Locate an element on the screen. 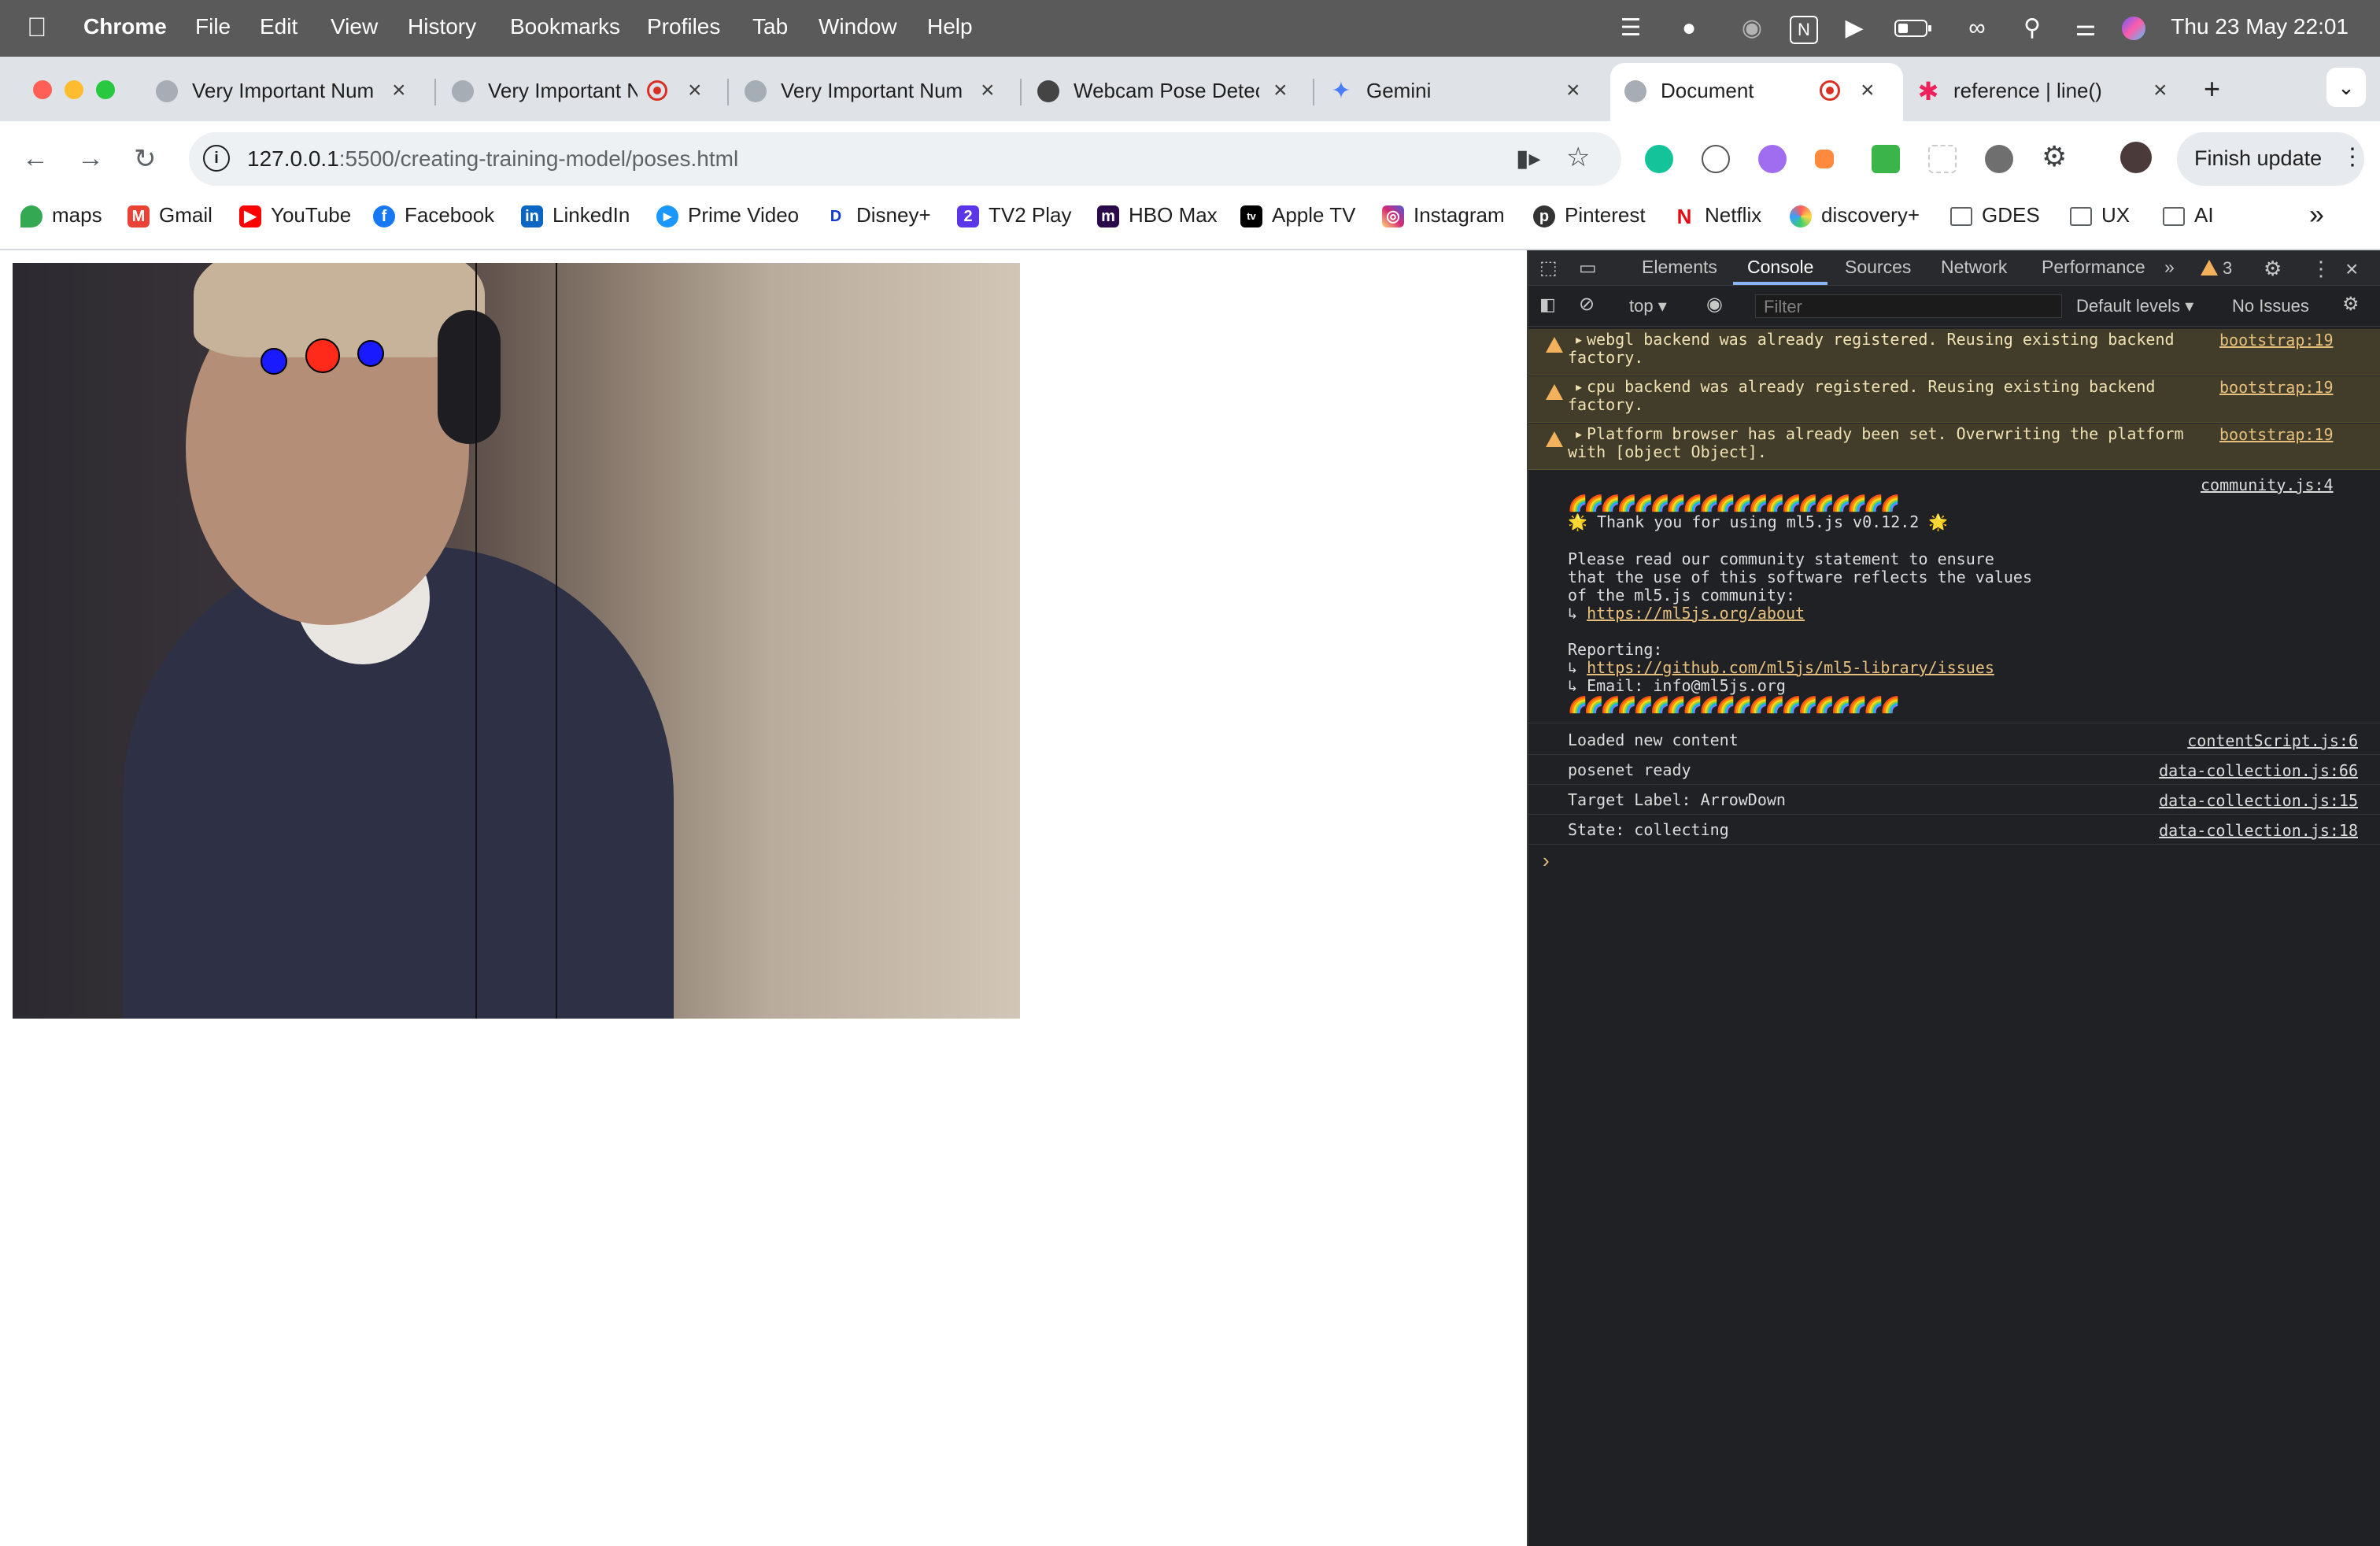 This screenshot has width=2380, height=1546. tab-very-important-3: Very Important Num × is located at coordinates (870, 92).